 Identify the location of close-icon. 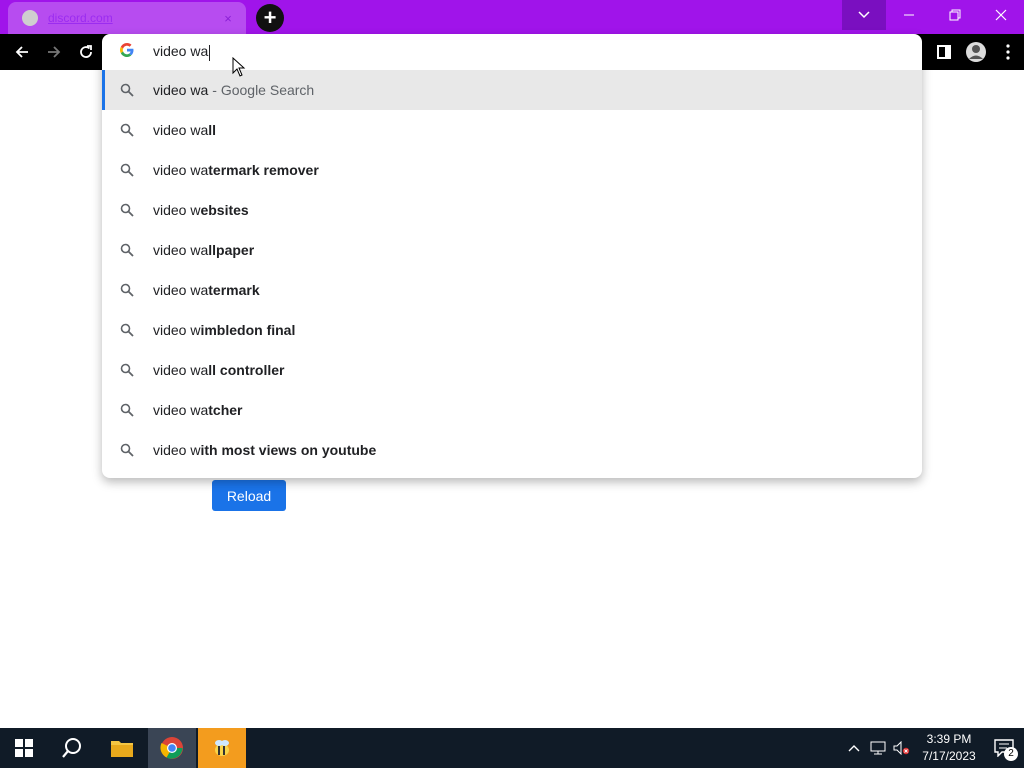
(1001, 15).